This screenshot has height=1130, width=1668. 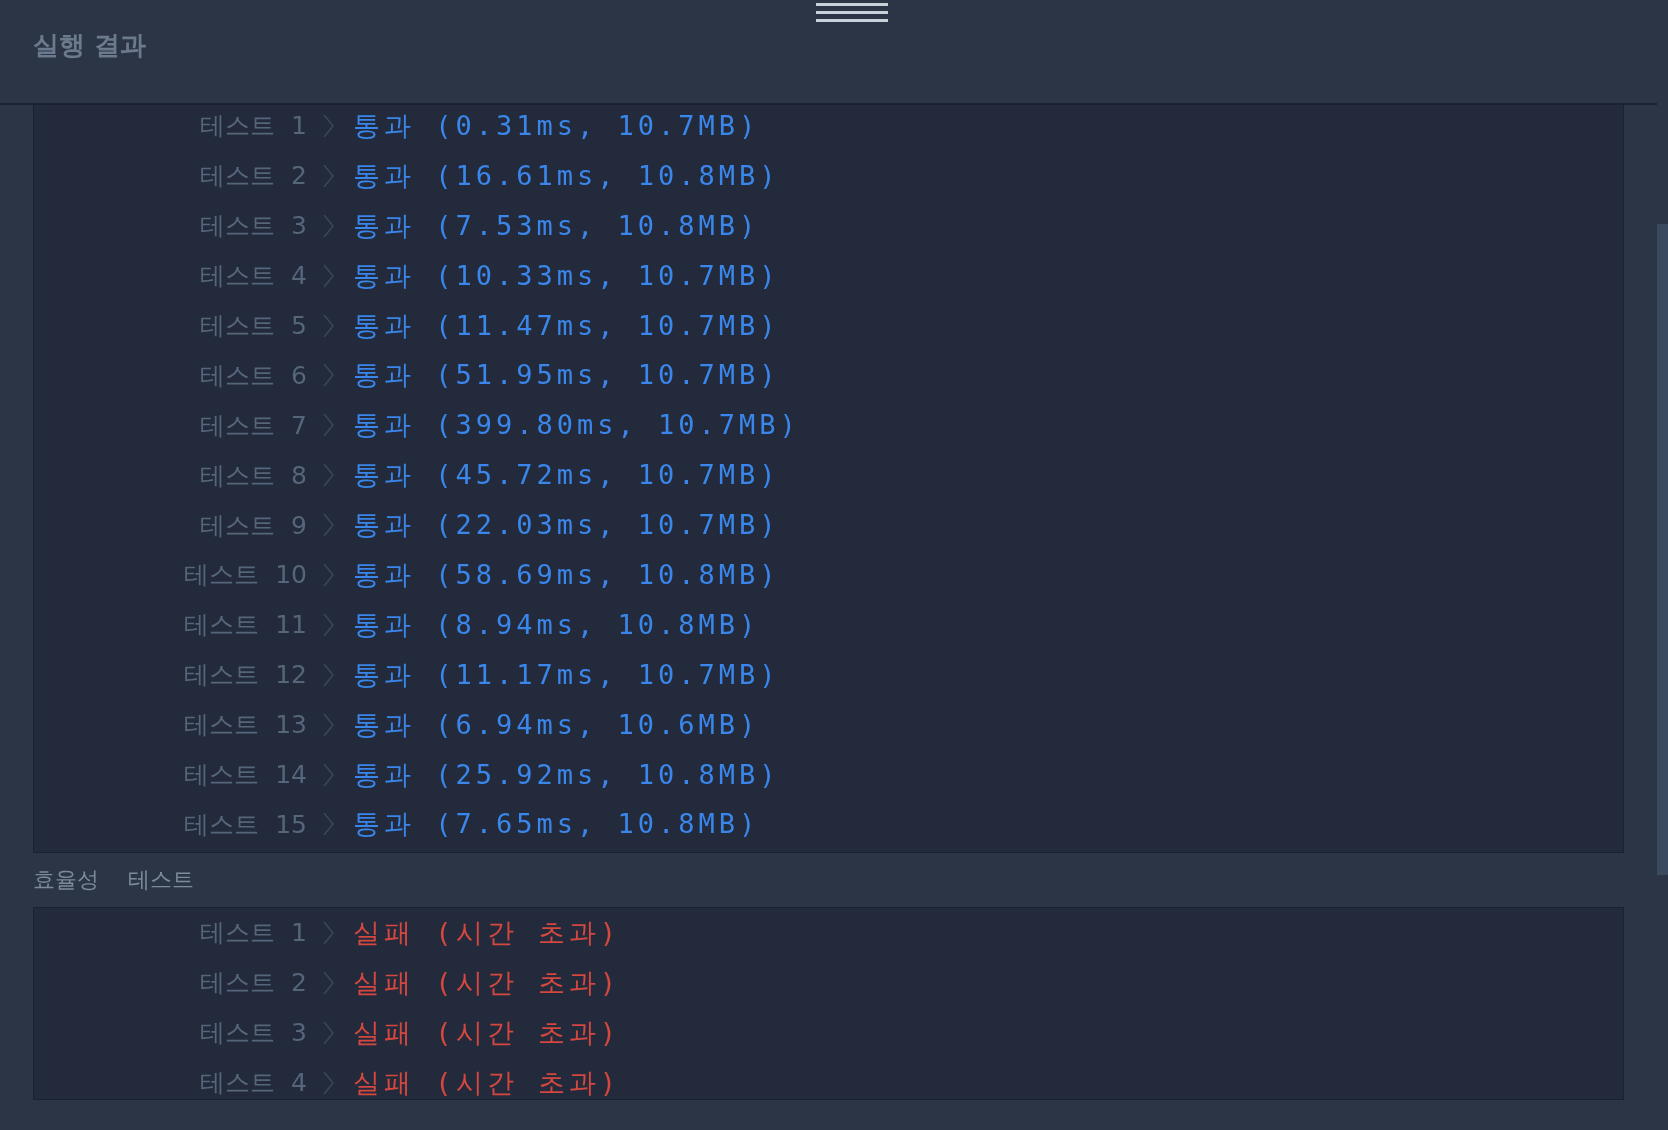 What do you see at coordinates (566, 774) in the screenshot?
I see `test-result: 통과 (25.92ms, 10.8MB)` at bounding box center [566, 774].